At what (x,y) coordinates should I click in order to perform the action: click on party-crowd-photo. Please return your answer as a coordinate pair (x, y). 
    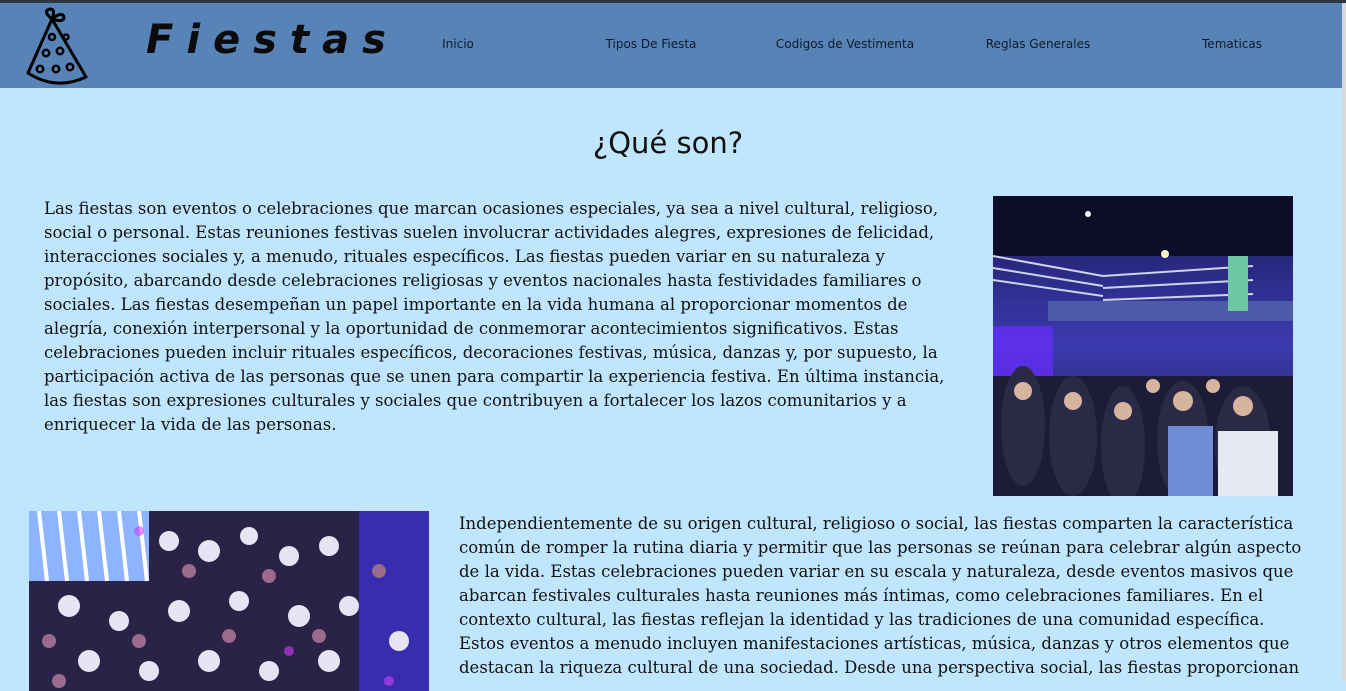
    Looking at the image, I should click on (229, 601).